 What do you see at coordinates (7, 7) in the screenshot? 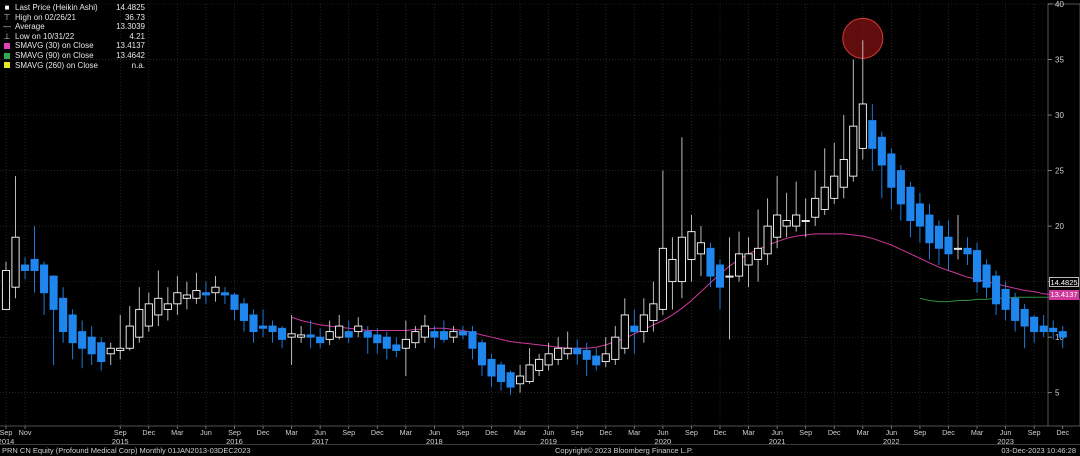
I see `white-square-icon: ■` at bounding box center [7, 7].